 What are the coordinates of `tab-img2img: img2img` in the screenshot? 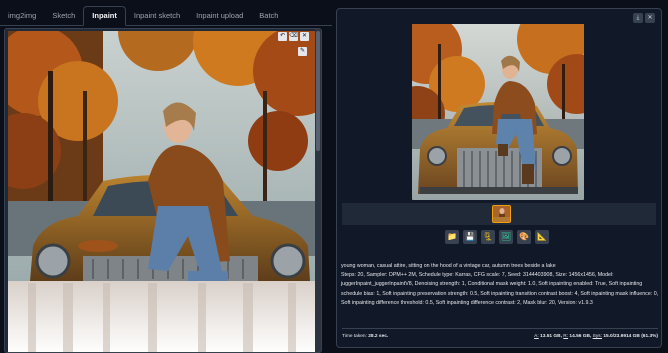 It's located at (22, 15).